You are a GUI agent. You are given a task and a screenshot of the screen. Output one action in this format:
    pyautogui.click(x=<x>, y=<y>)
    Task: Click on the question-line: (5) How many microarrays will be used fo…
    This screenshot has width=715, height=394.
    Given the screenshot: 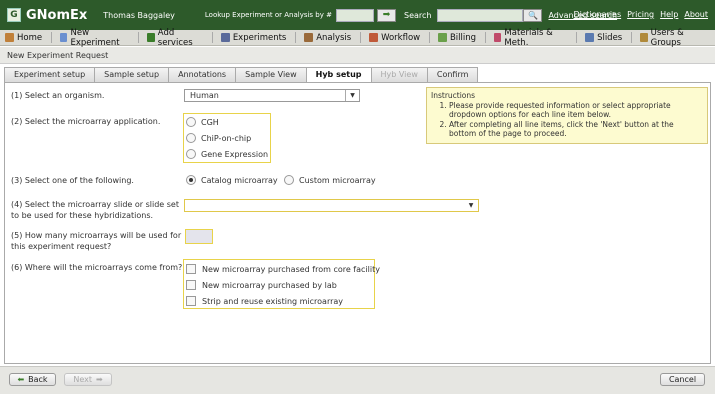 What is the action you would take?
    pyautogui.click(x=96, y=235)
    